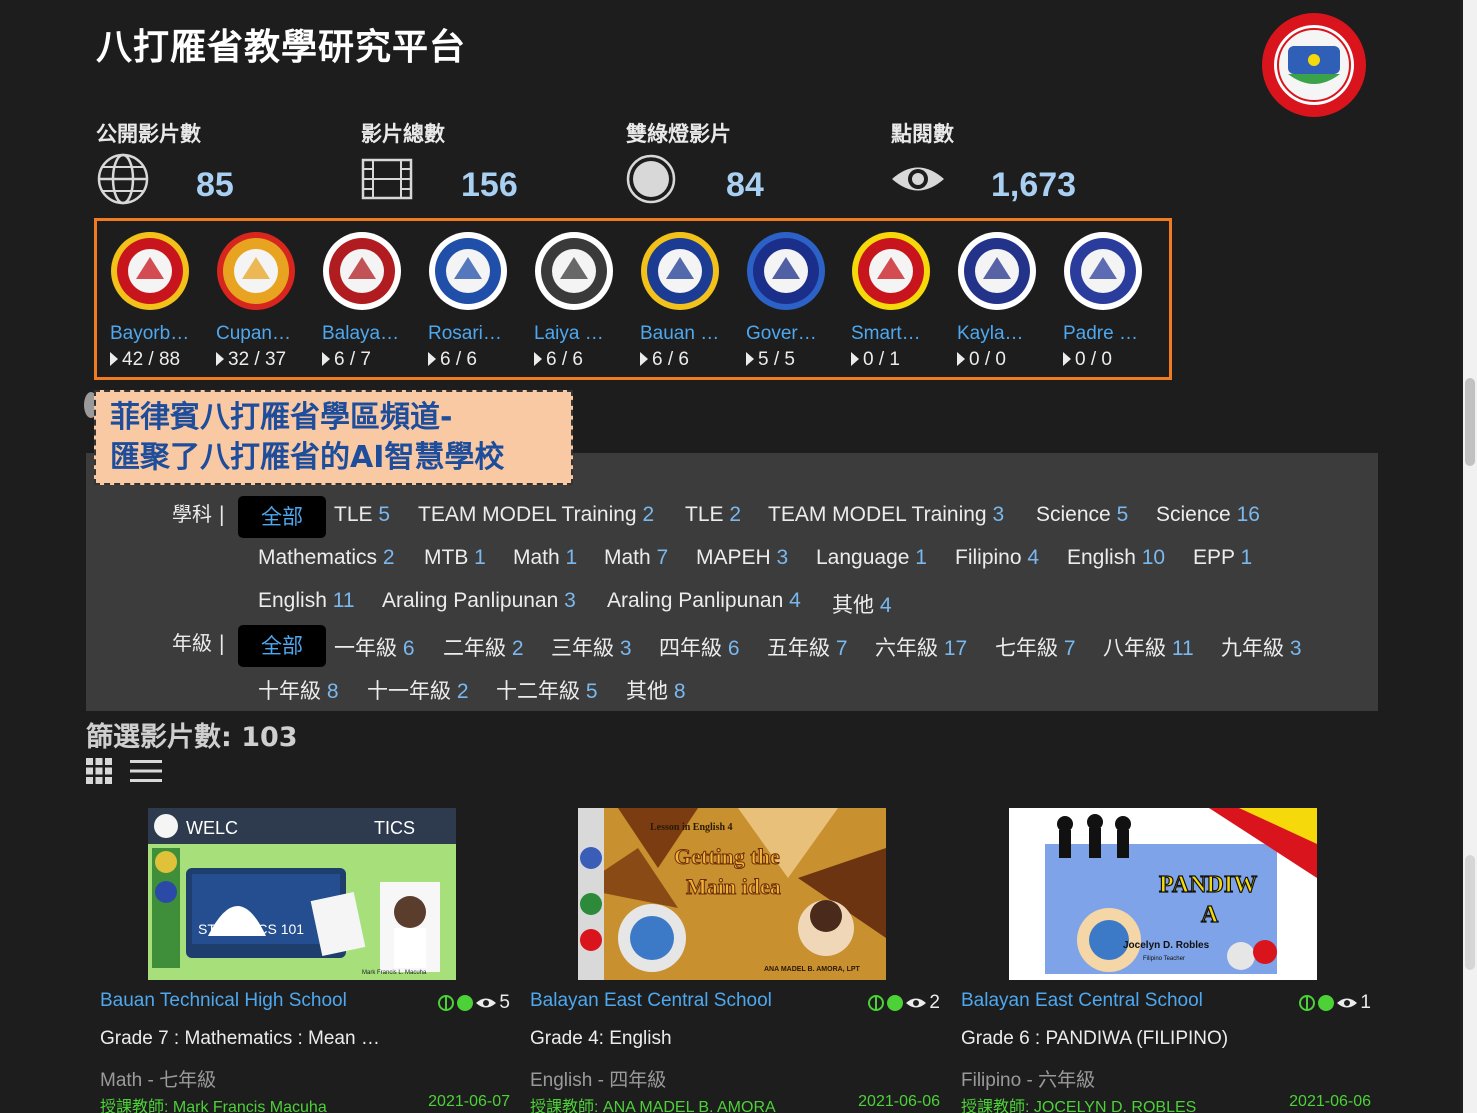  Describe the element at coordinates (220, 359) in the screenshot. I see `play-icon` at that location.